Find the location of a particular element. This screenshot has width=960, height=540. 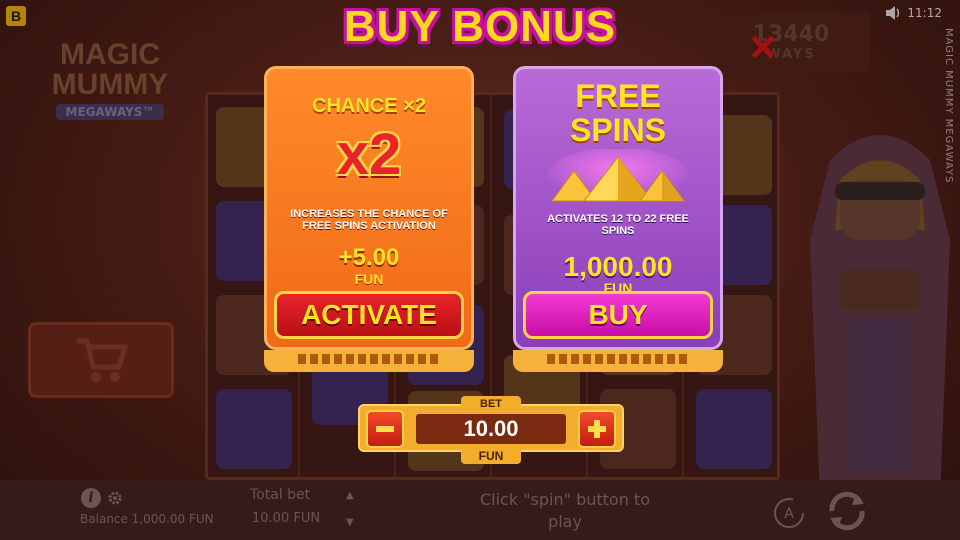

minus-icon is located at coordinates (385, 429).